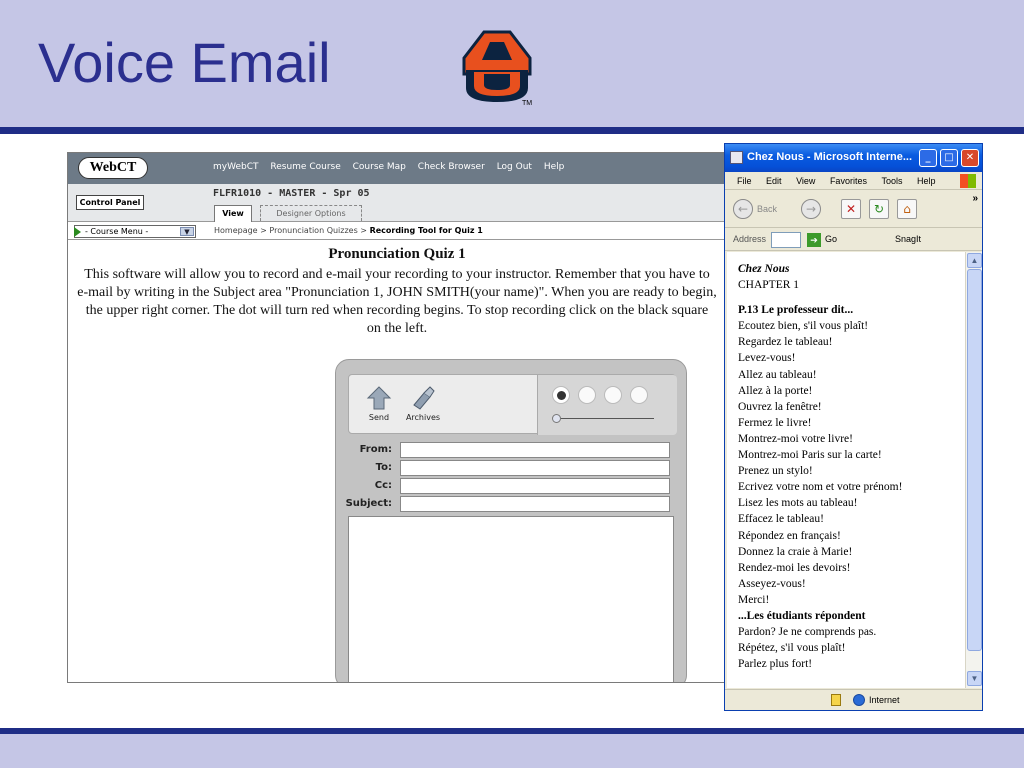 This screenshot has height=768, width=1024. I want to click on archives-icon, so click(424, 398).